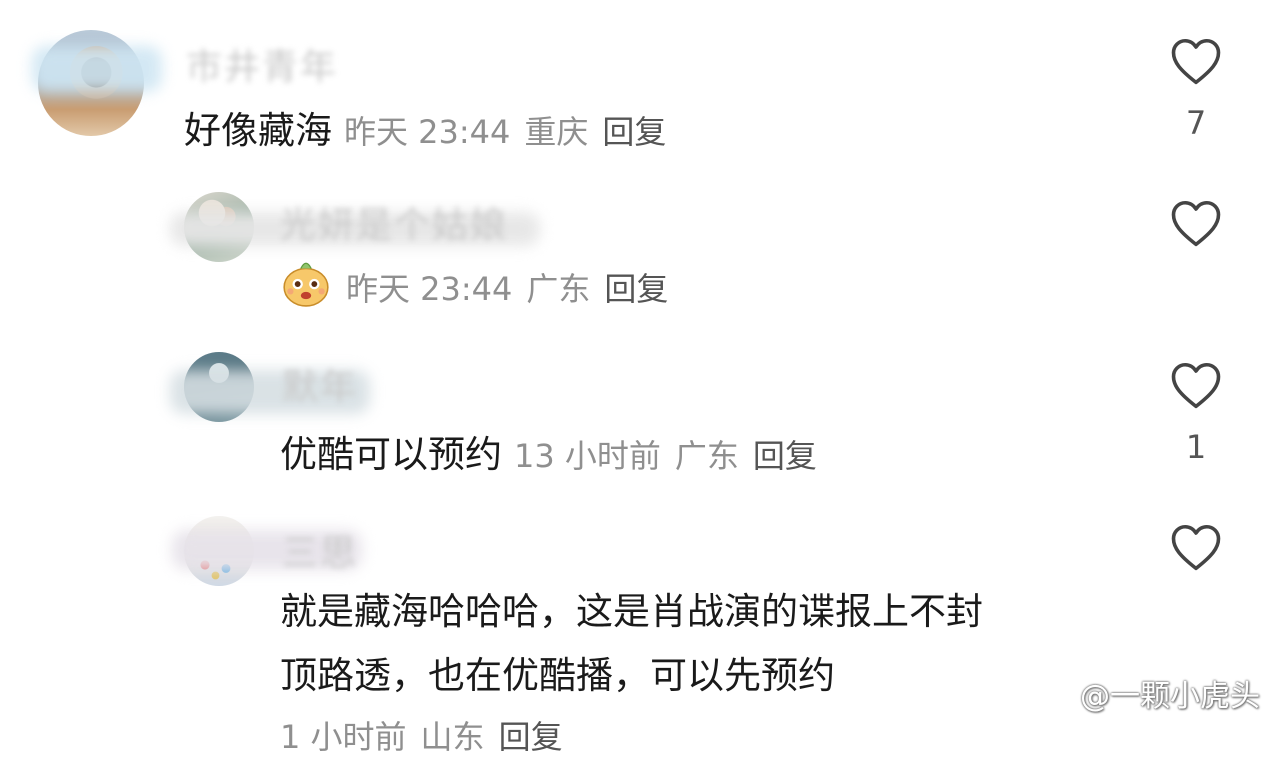 Image resolution: width=1274 pixels, height=758 pixels. I want to click on comment-text: 好像藏海, so click(258, 130).